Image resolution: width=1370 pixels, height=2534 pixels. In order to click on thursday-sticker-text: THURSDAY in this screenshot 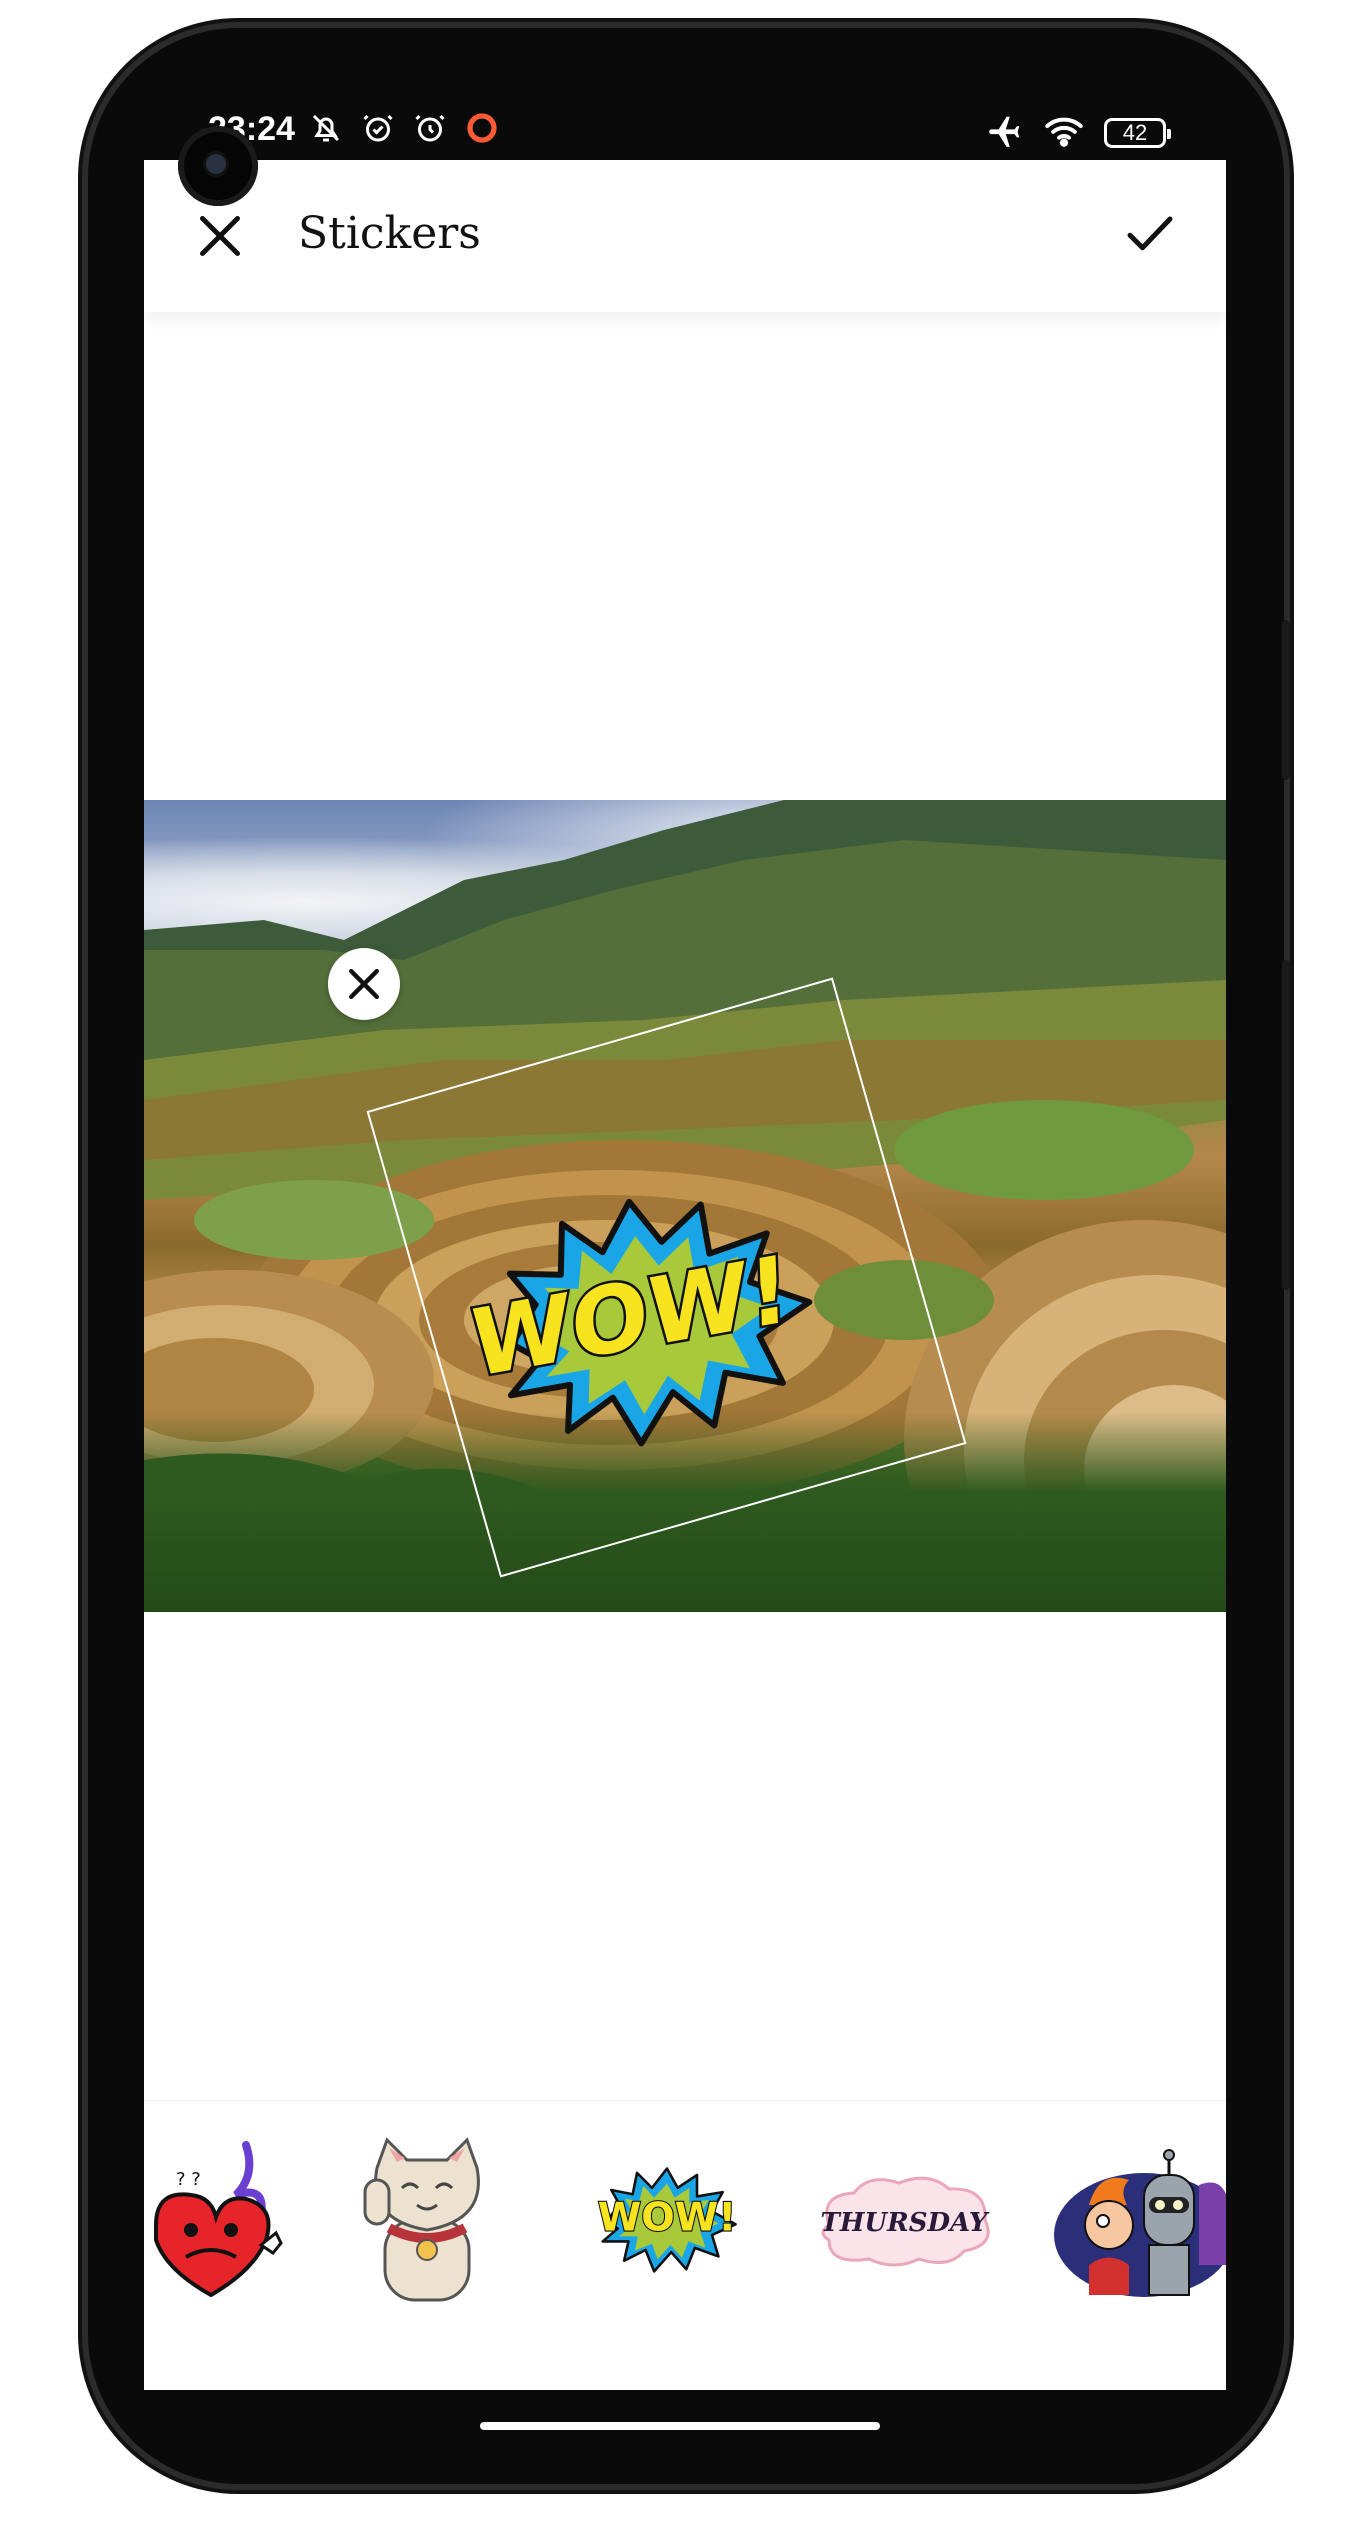, I will do `click(905, 2223)`.